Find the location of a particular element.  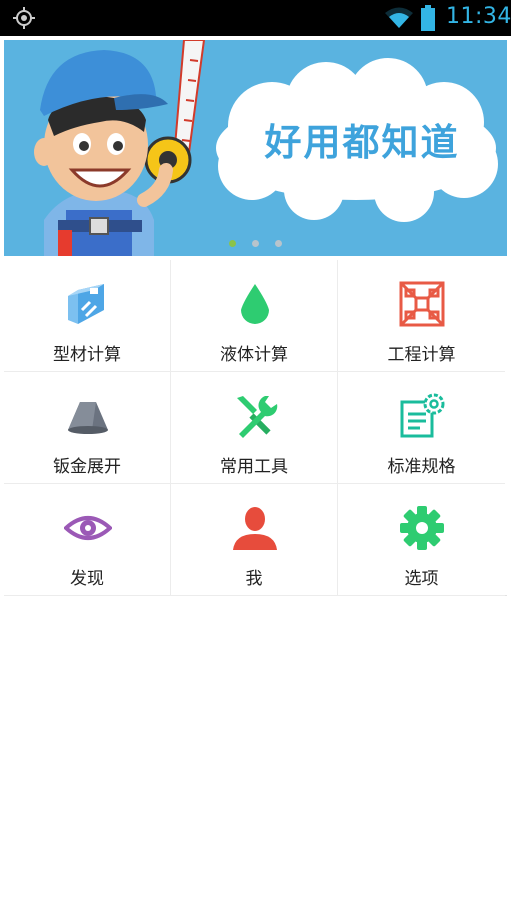

wifi-icon is located at coordinates (399, 17).